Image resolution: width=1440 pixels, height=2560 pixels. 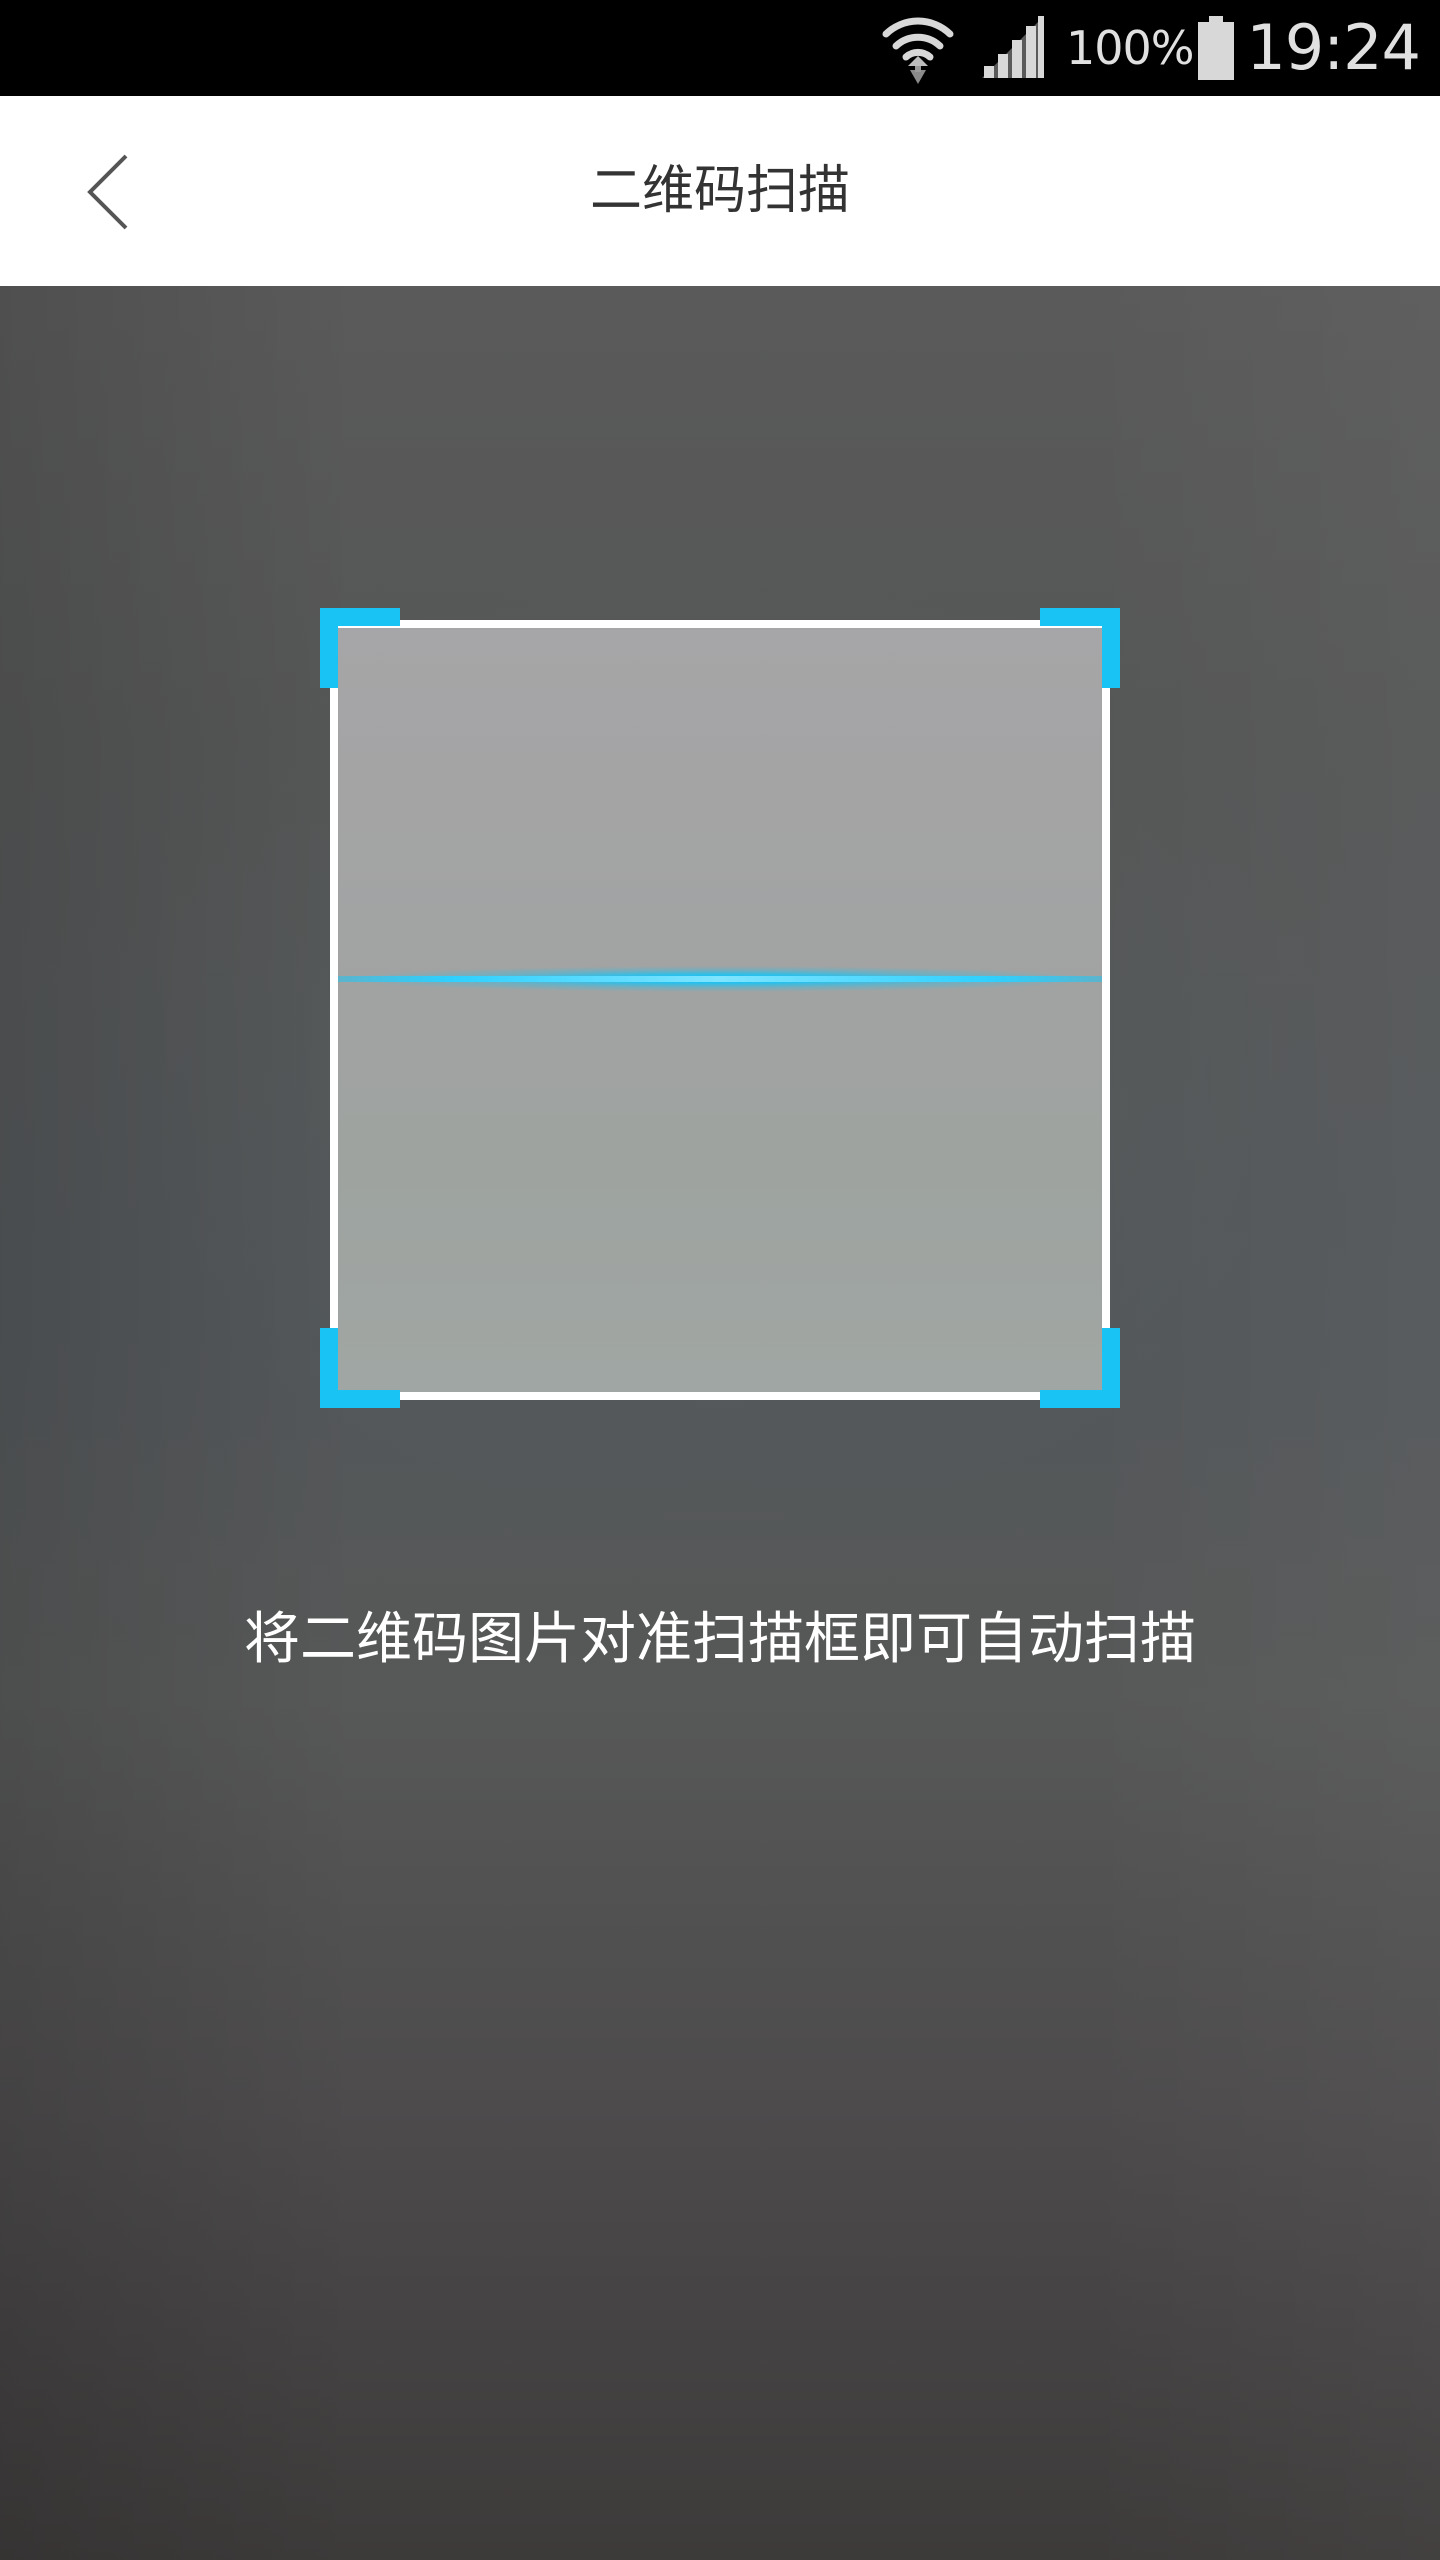 I want to click on page-title: 二维码扫描, so click(x=719, y=191).